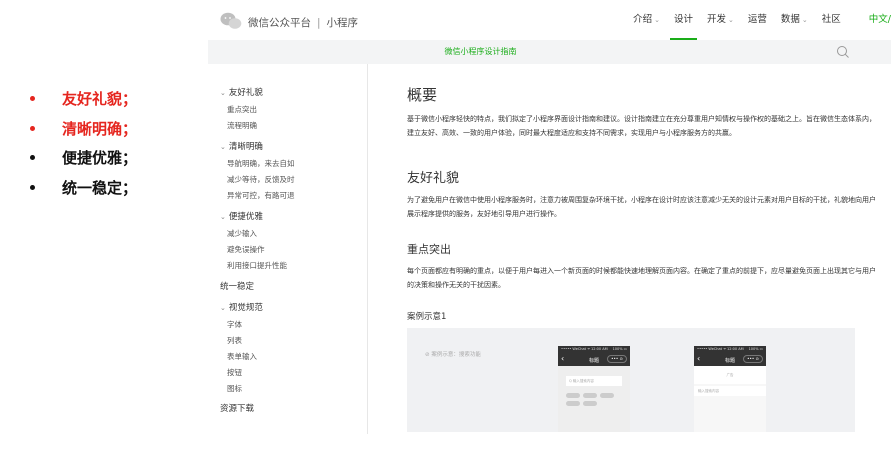 This screenshot has height=451, width=891. I want to click on sidebar-item: 重点突出, so click(242, 109).